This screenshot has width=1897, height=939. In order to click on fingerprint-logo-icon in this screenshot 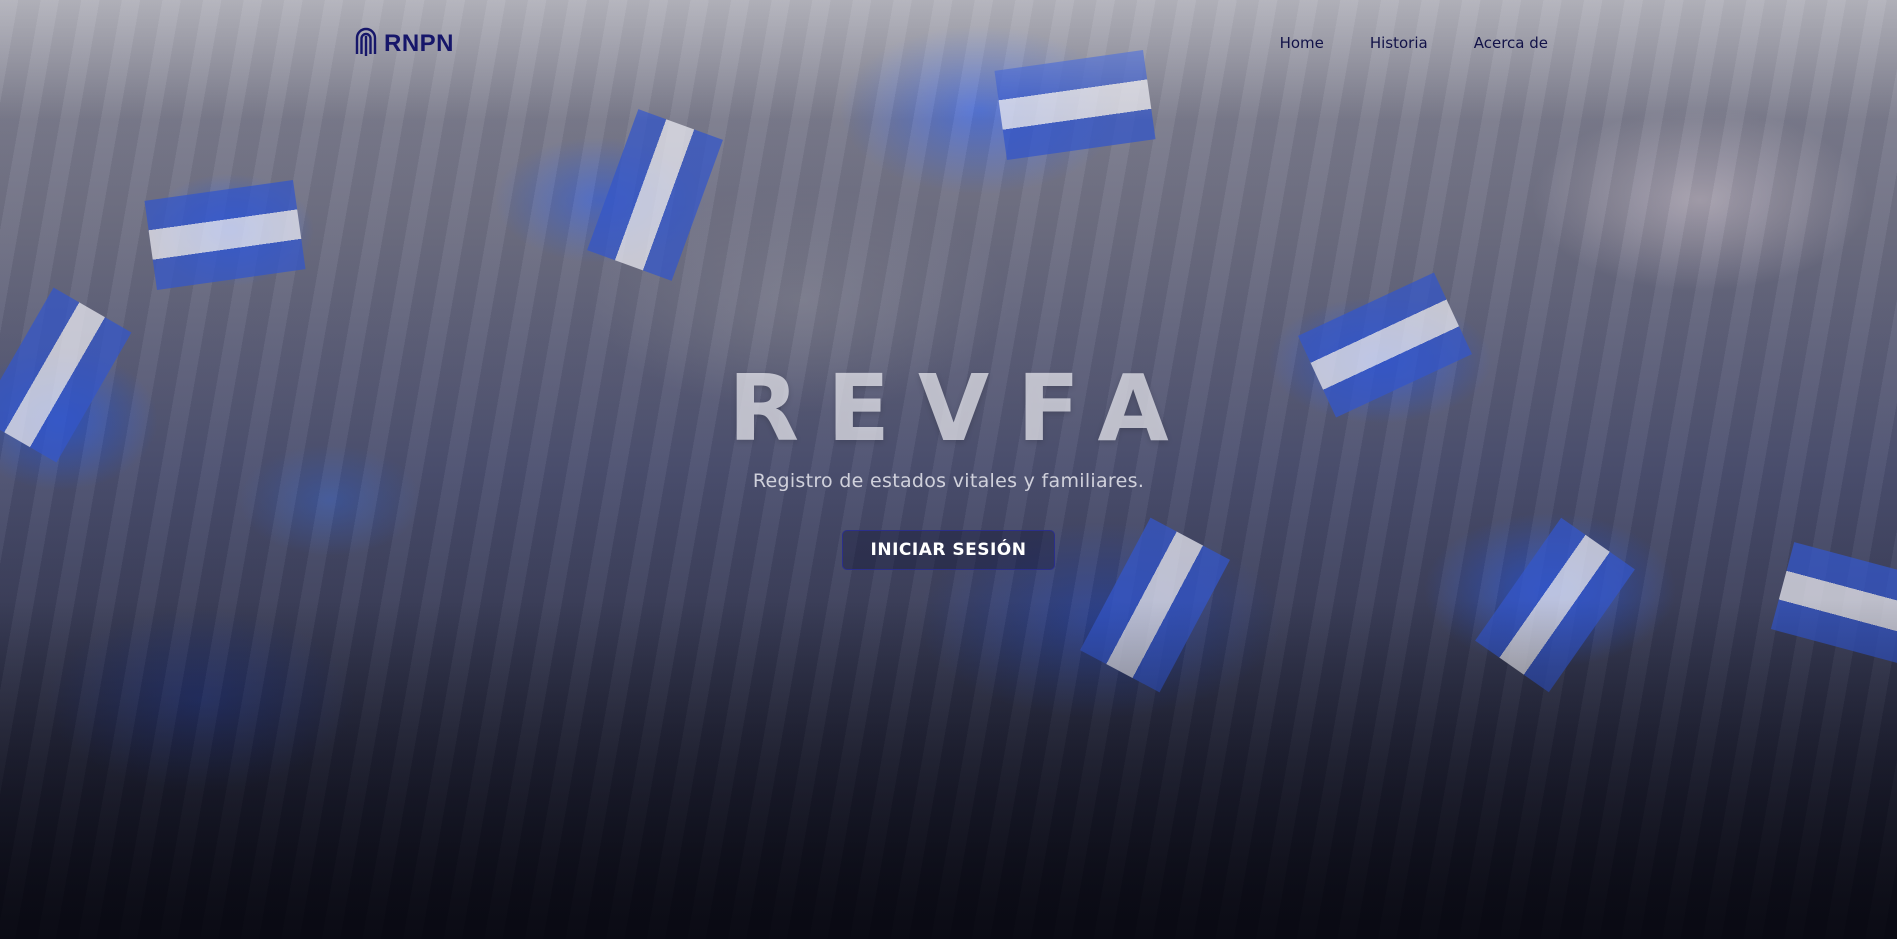, I will do `click(366, 41)`.